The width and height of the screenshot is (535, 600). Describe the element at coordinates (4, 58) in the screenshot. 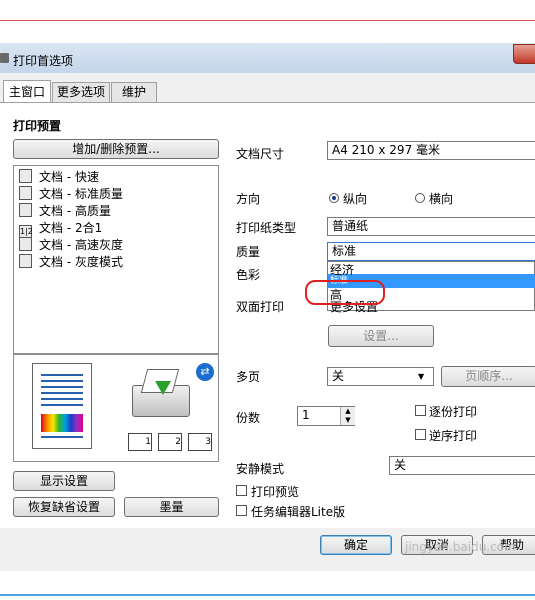

I see `printer-icon` at that location.